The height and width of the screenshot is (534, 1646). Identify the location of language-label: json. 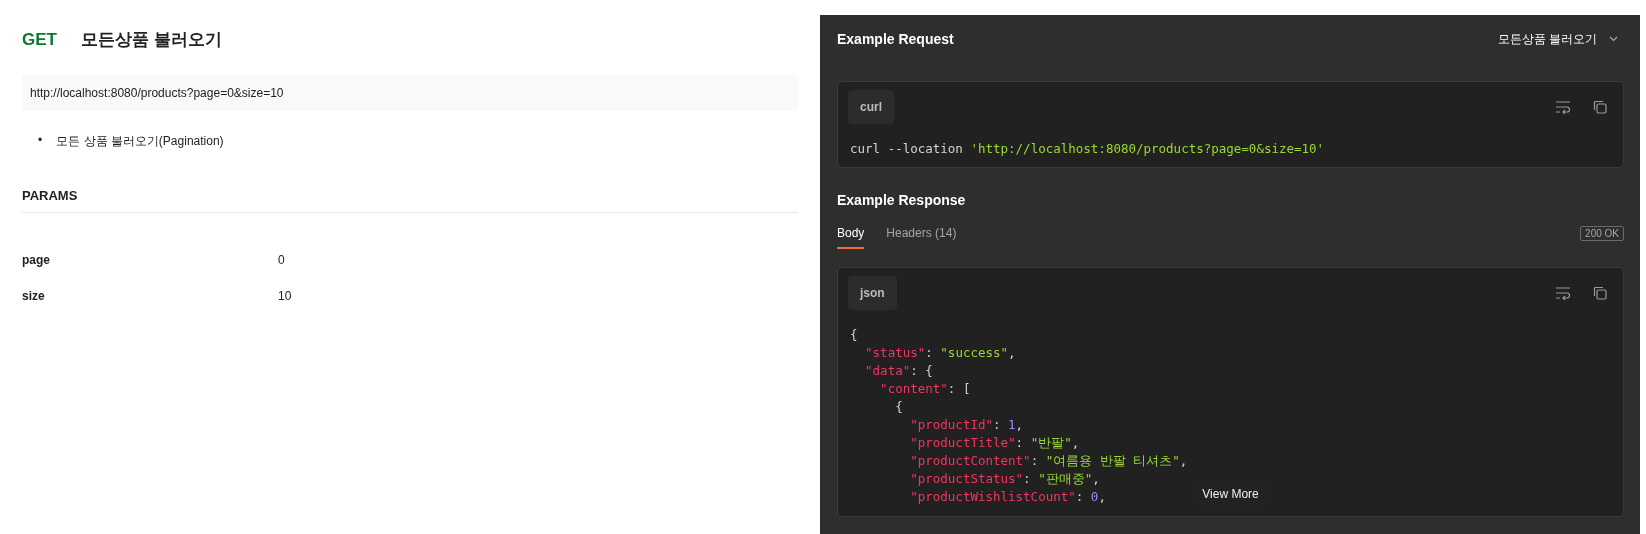
(872, 293).